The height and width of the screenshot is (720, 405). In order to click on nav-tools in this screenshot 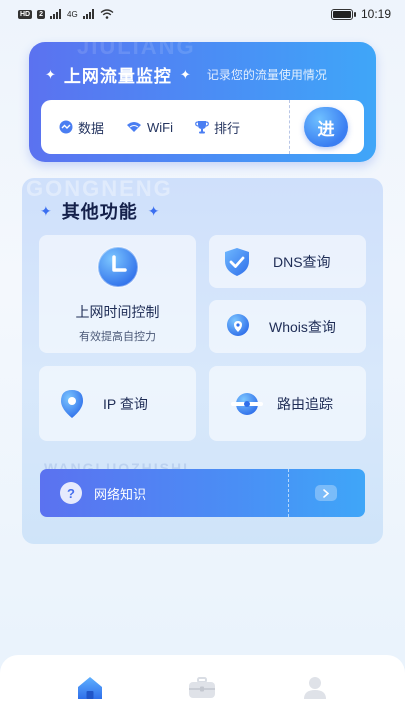, I will do `click(202, 688)`.